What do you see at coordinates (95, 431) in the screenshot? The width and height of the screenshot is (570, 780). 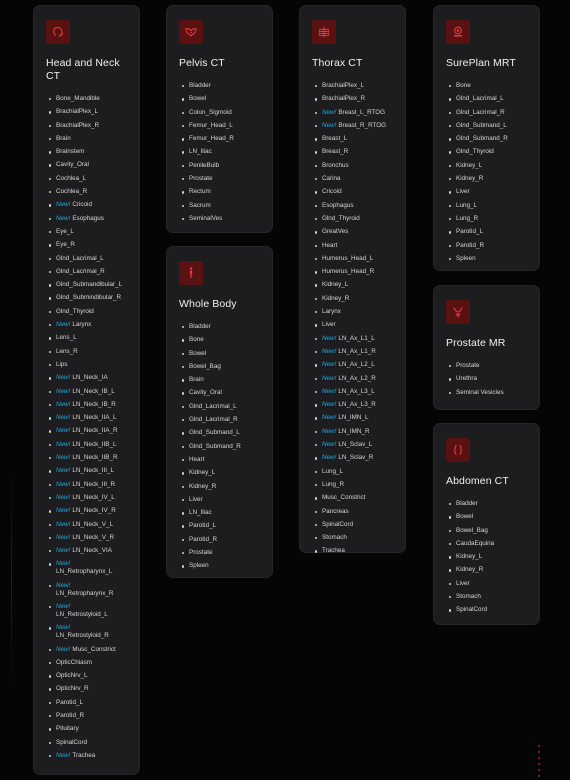 I see `structure-label: LN_Neck_IIA_R` at bounding box center [95, 431].